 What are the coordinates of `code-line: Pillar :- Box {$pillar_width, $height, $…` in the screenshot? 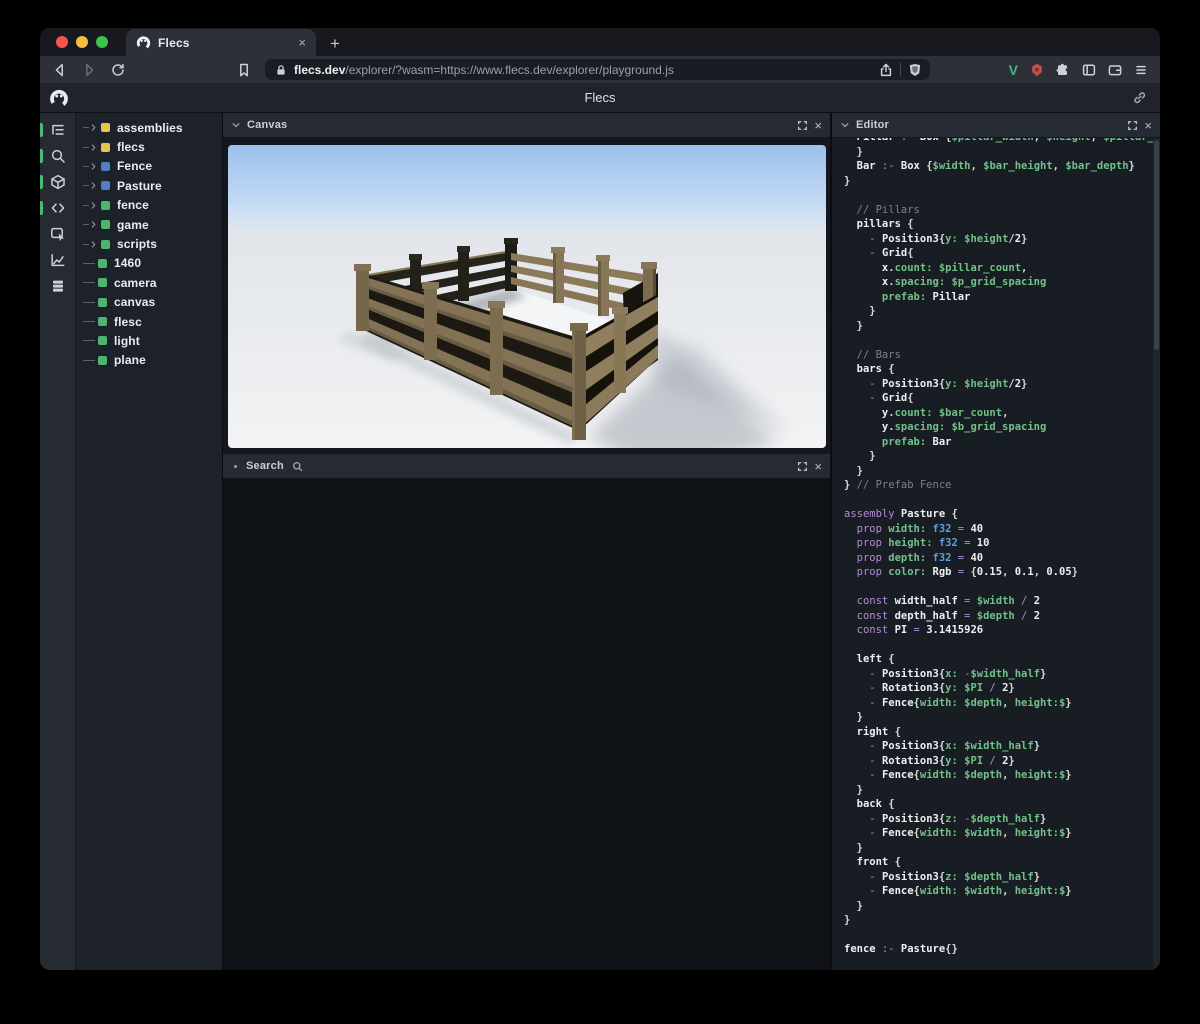 It's located at (1002, 141).